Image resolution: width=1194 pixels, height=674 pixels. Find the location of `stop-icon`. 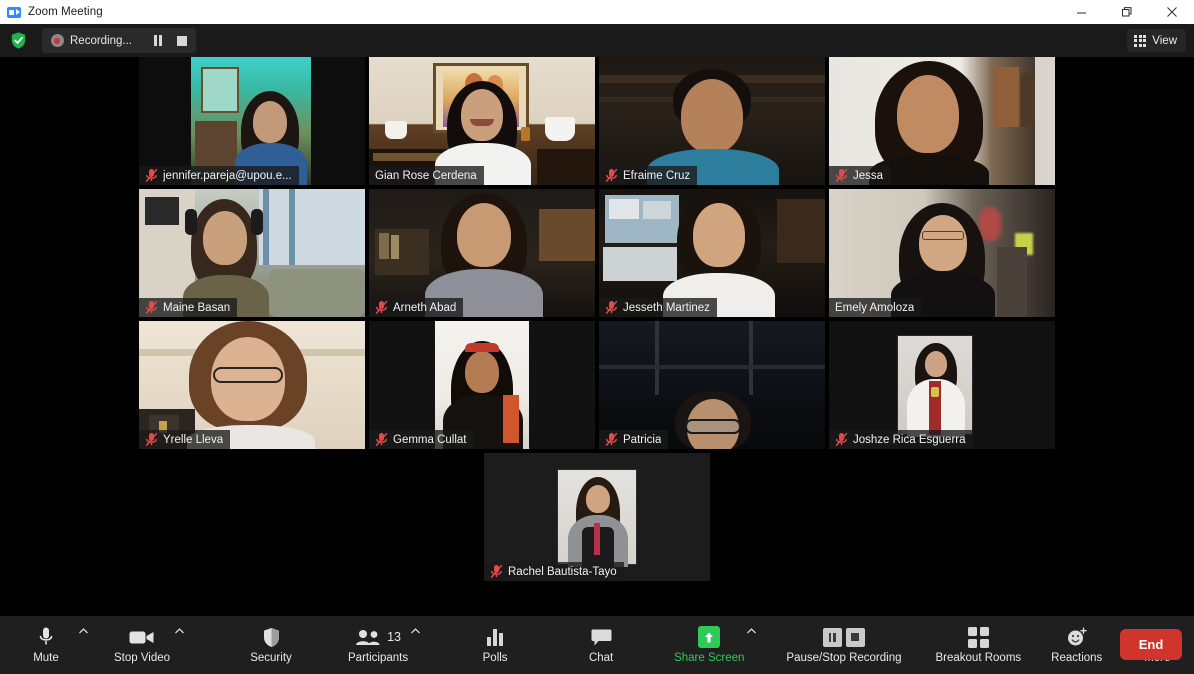

stop-icon is located at coordinates (182, 40).